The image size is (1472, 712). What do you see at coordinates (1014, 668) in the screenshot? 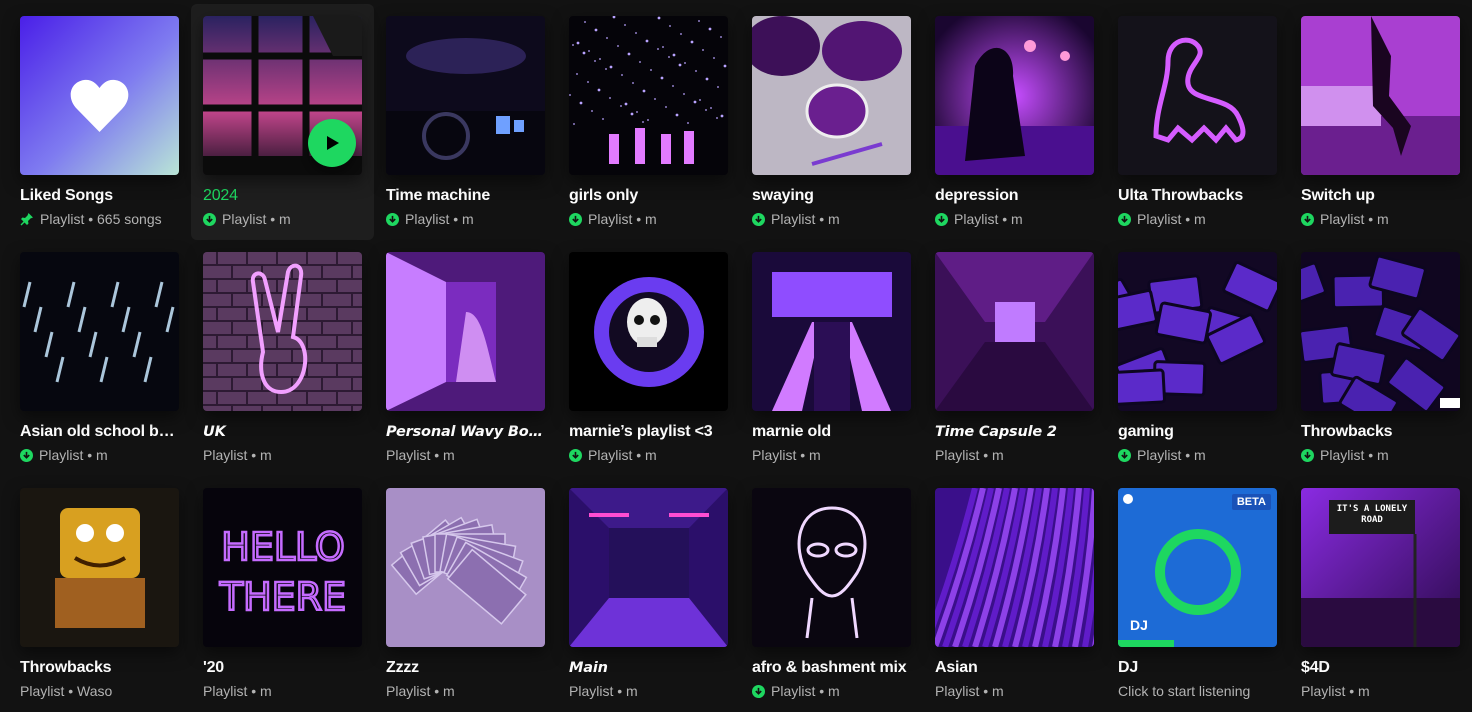
I see `playlist-title: Asian` at bounding box center [1014, 668].